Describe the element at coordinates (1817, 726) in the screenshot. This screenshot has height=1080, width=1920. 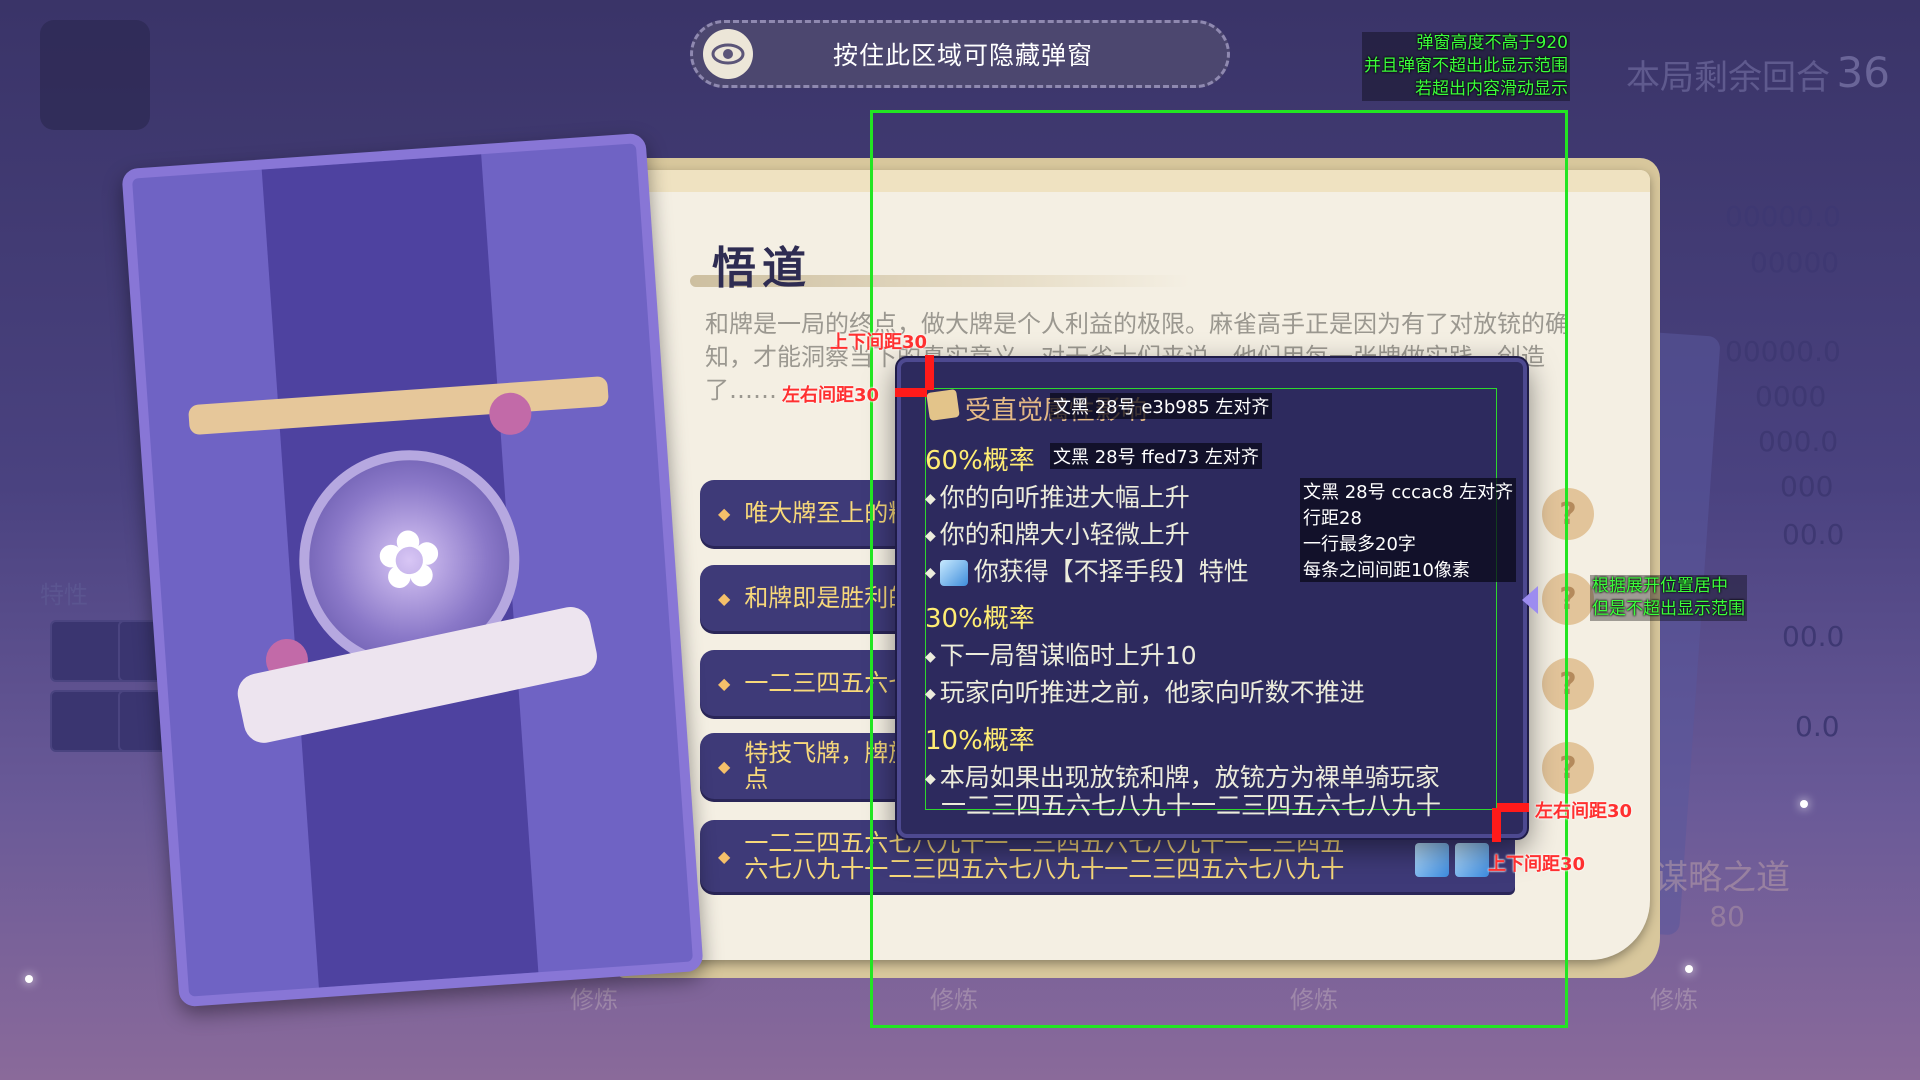
I see `stat-value: 0.0` at that location.